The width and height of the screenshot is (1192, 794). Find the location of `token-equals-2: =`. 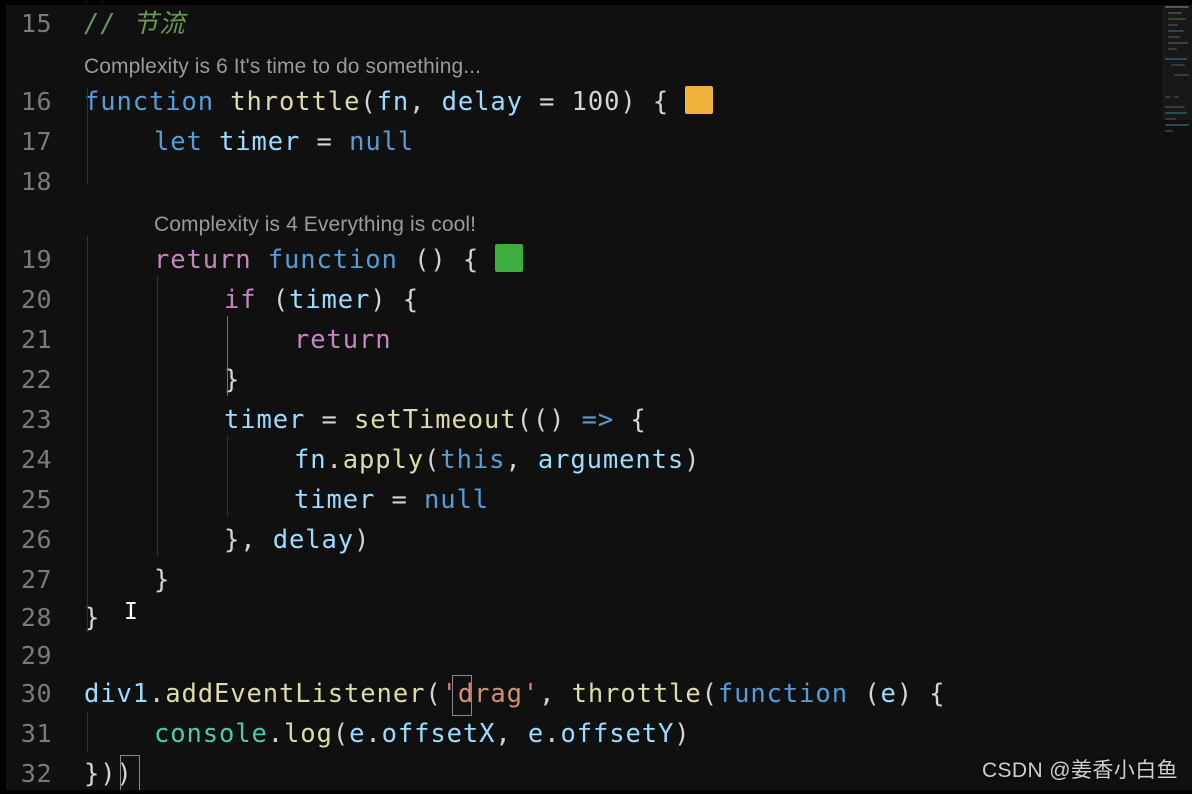

token-equals-2: = is located at coordinates (325, 142).